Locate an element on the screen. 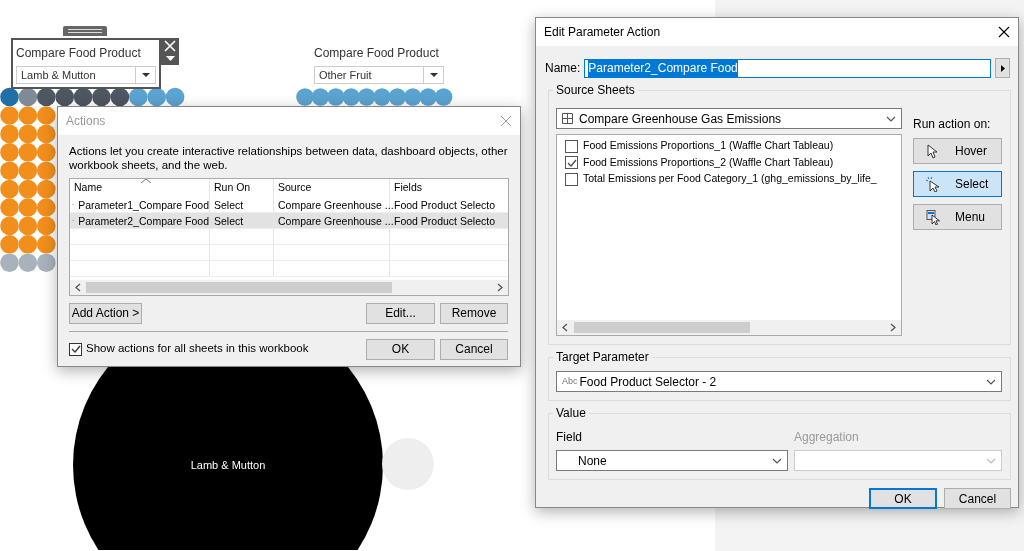  expand-button is located at coordinates (1002, 68).